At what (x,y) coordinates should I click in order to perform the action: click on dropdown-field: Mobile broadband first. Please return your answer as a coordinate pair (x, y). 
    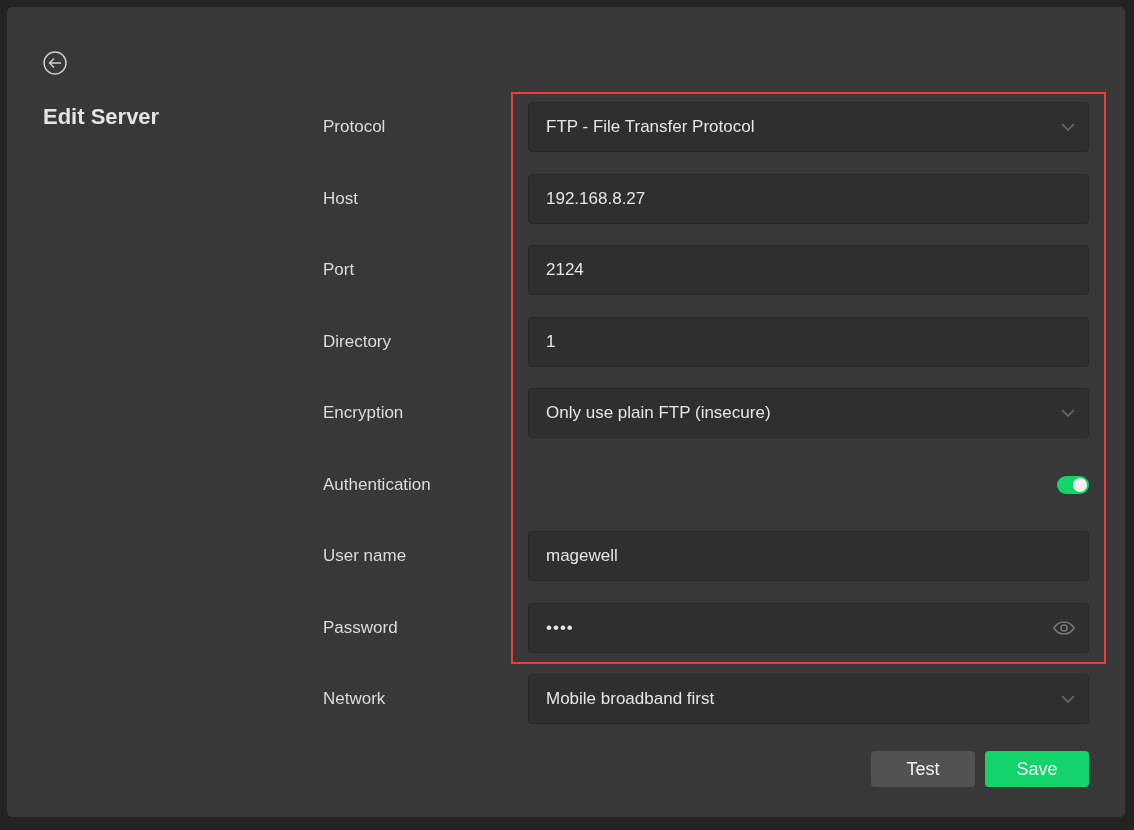
    Looking at the image, I should click on (808, 699).